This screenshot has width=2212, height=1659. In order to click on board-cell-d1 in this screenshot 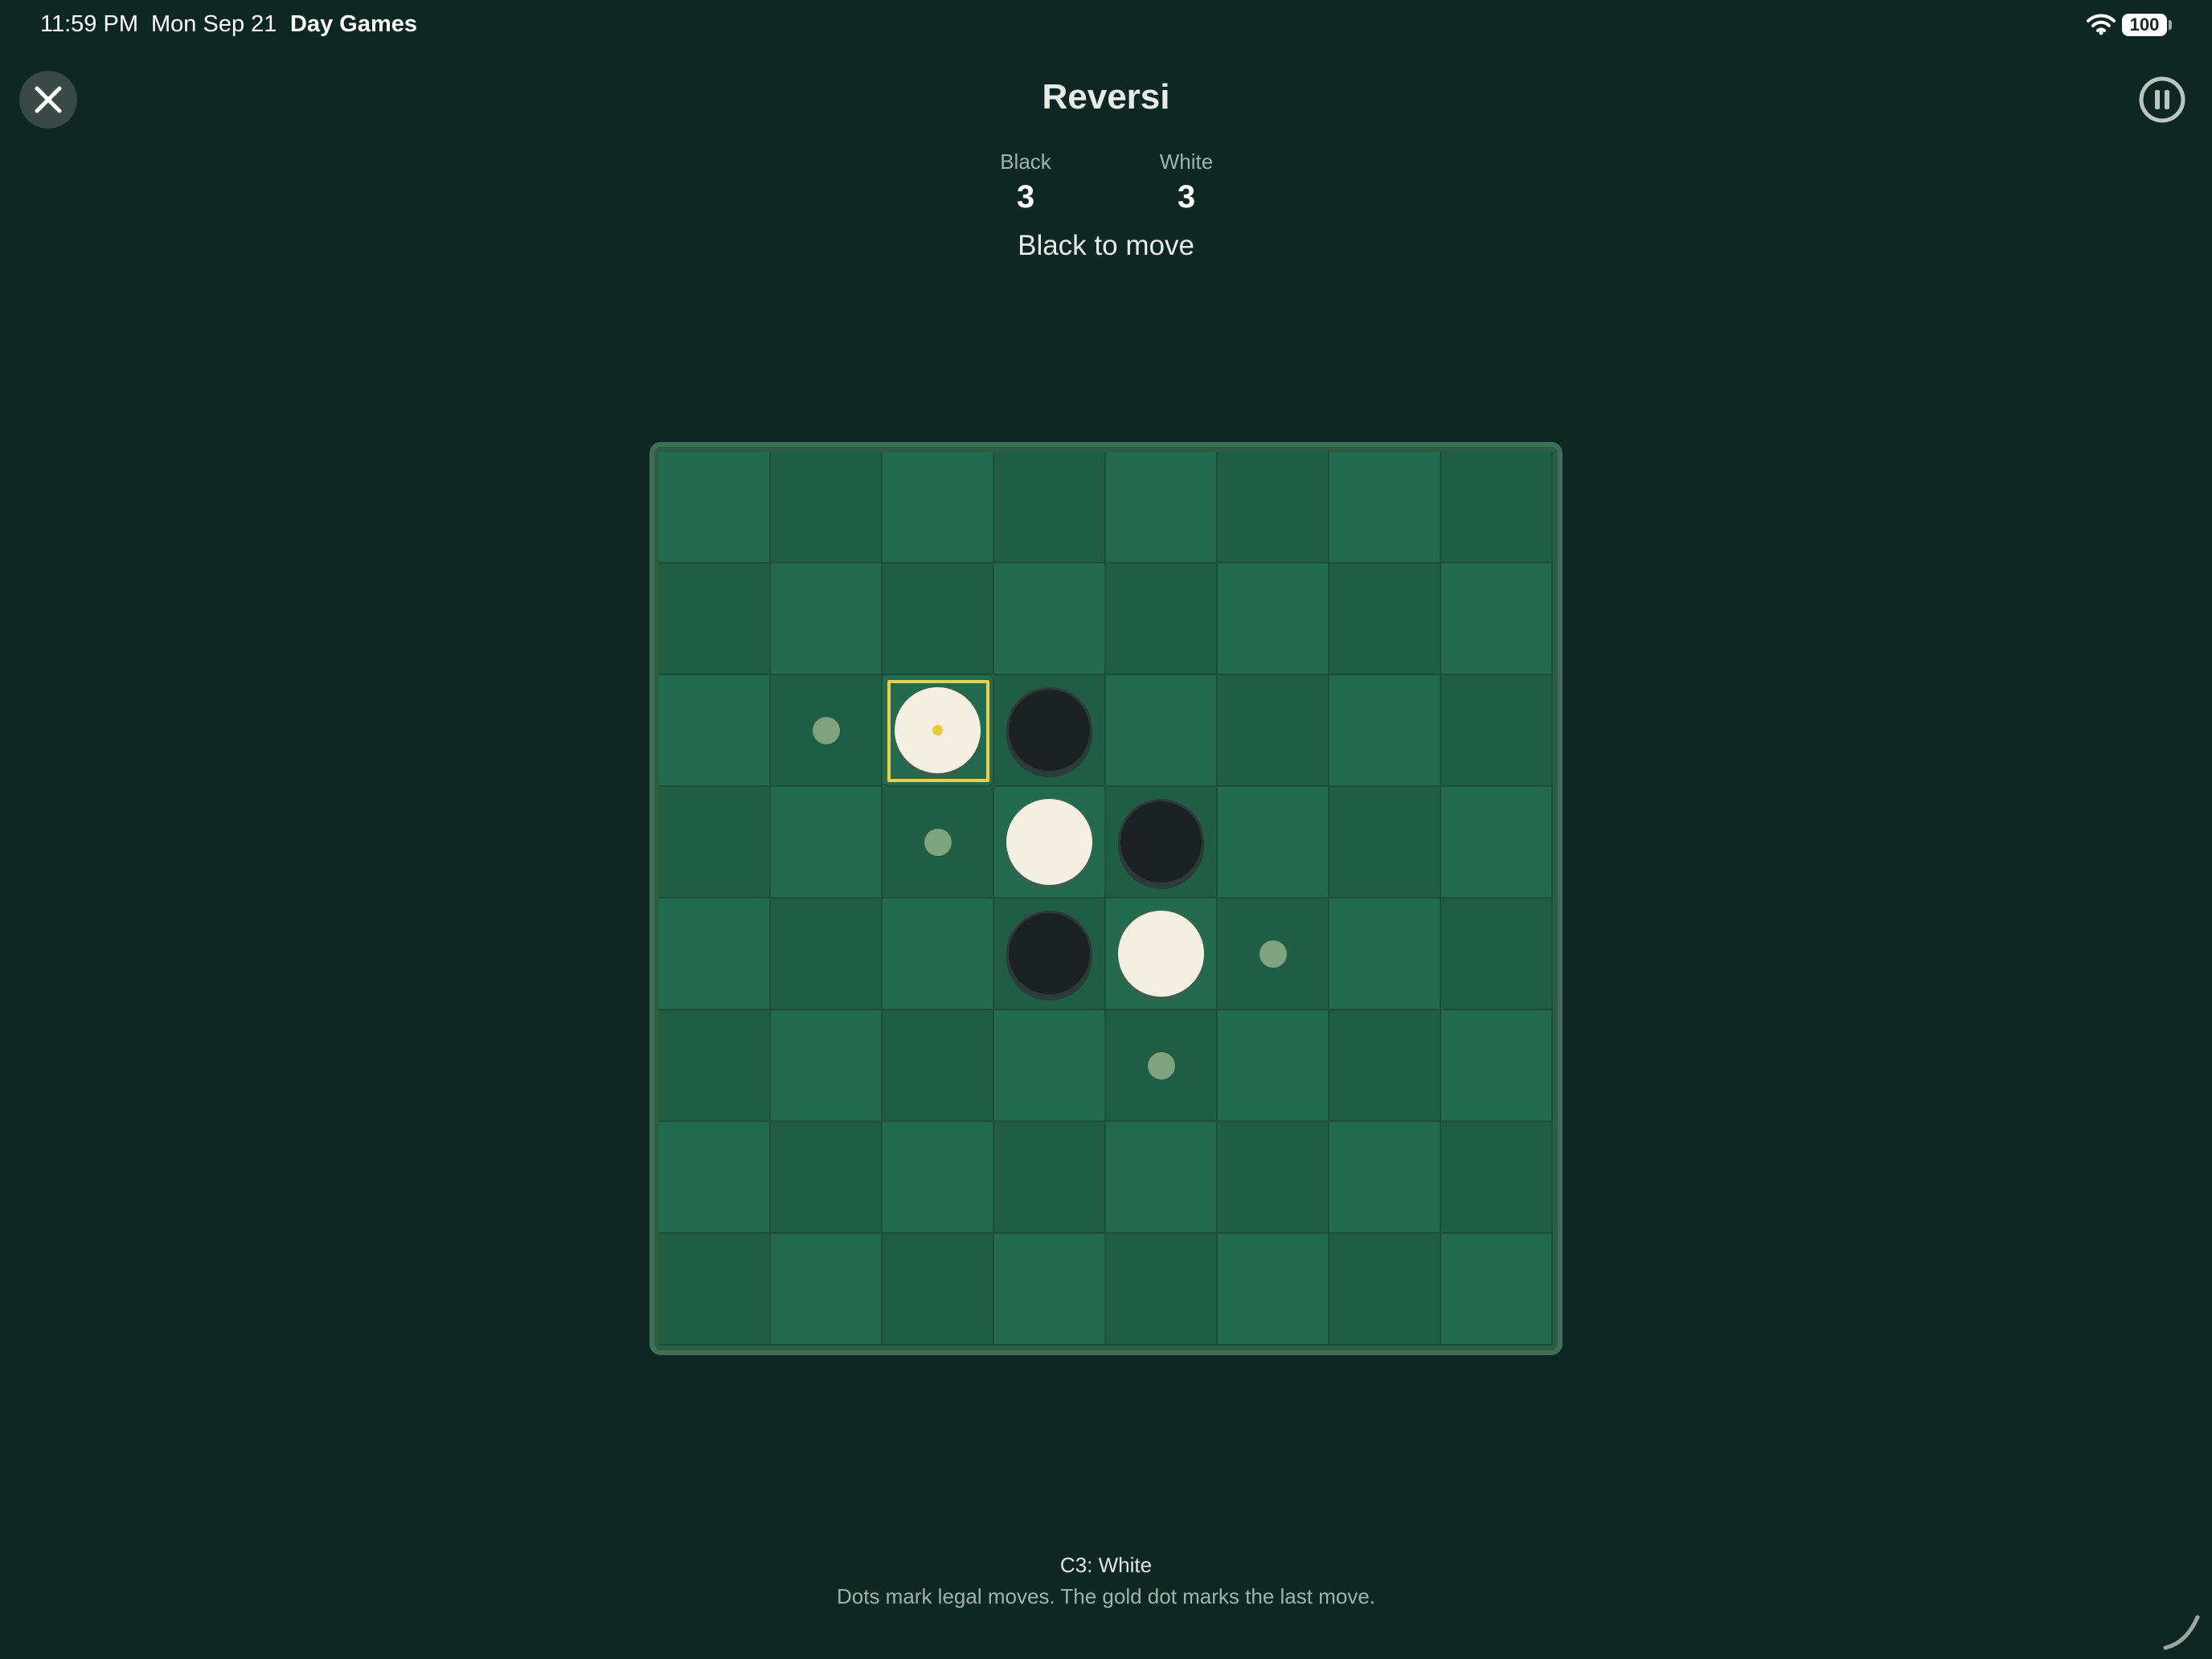, I will do `click(1050, 507)`.